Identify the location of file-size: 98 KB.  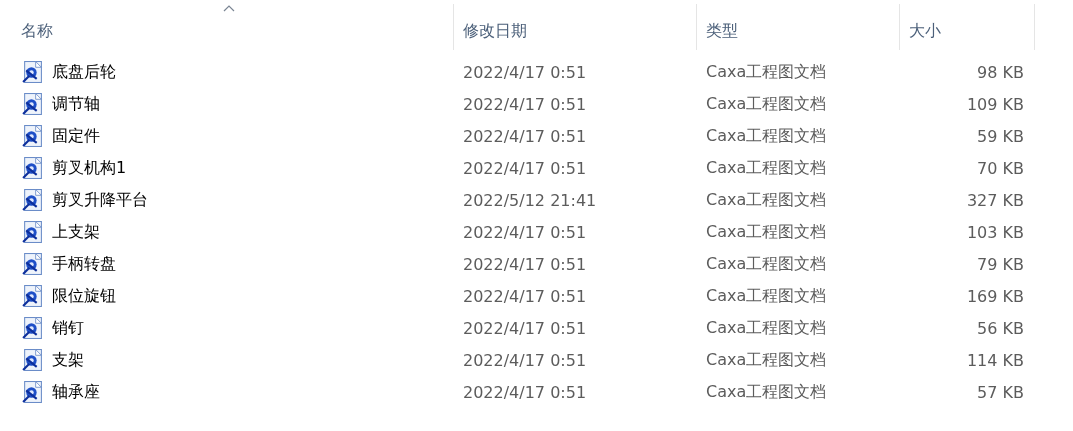
(1000, 72).